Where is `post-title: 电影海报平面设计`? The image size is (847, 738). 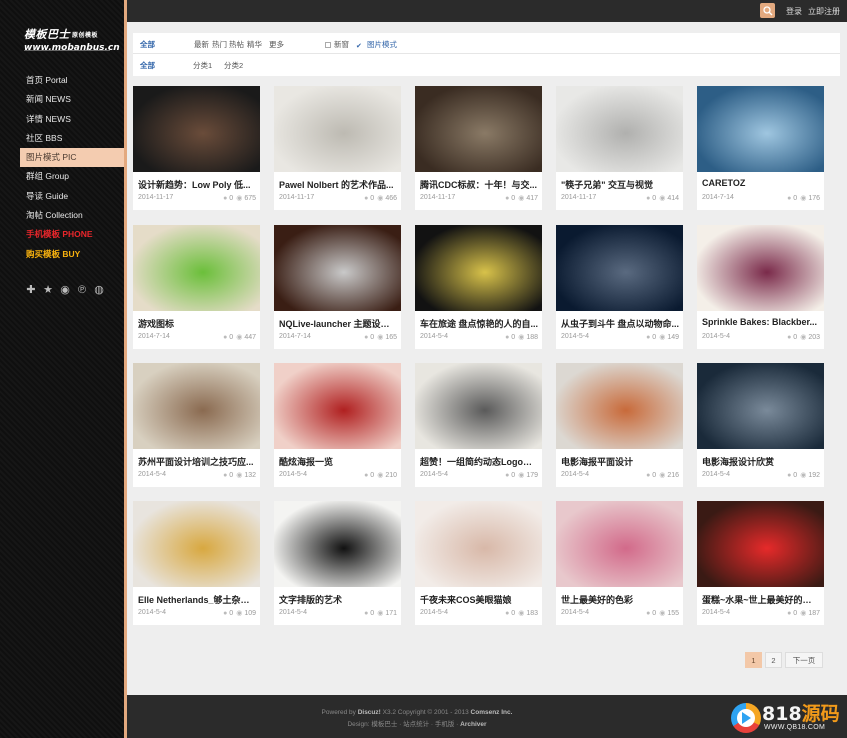 post-title: 电影海报平面设计 is located at coordinates (620, 461).